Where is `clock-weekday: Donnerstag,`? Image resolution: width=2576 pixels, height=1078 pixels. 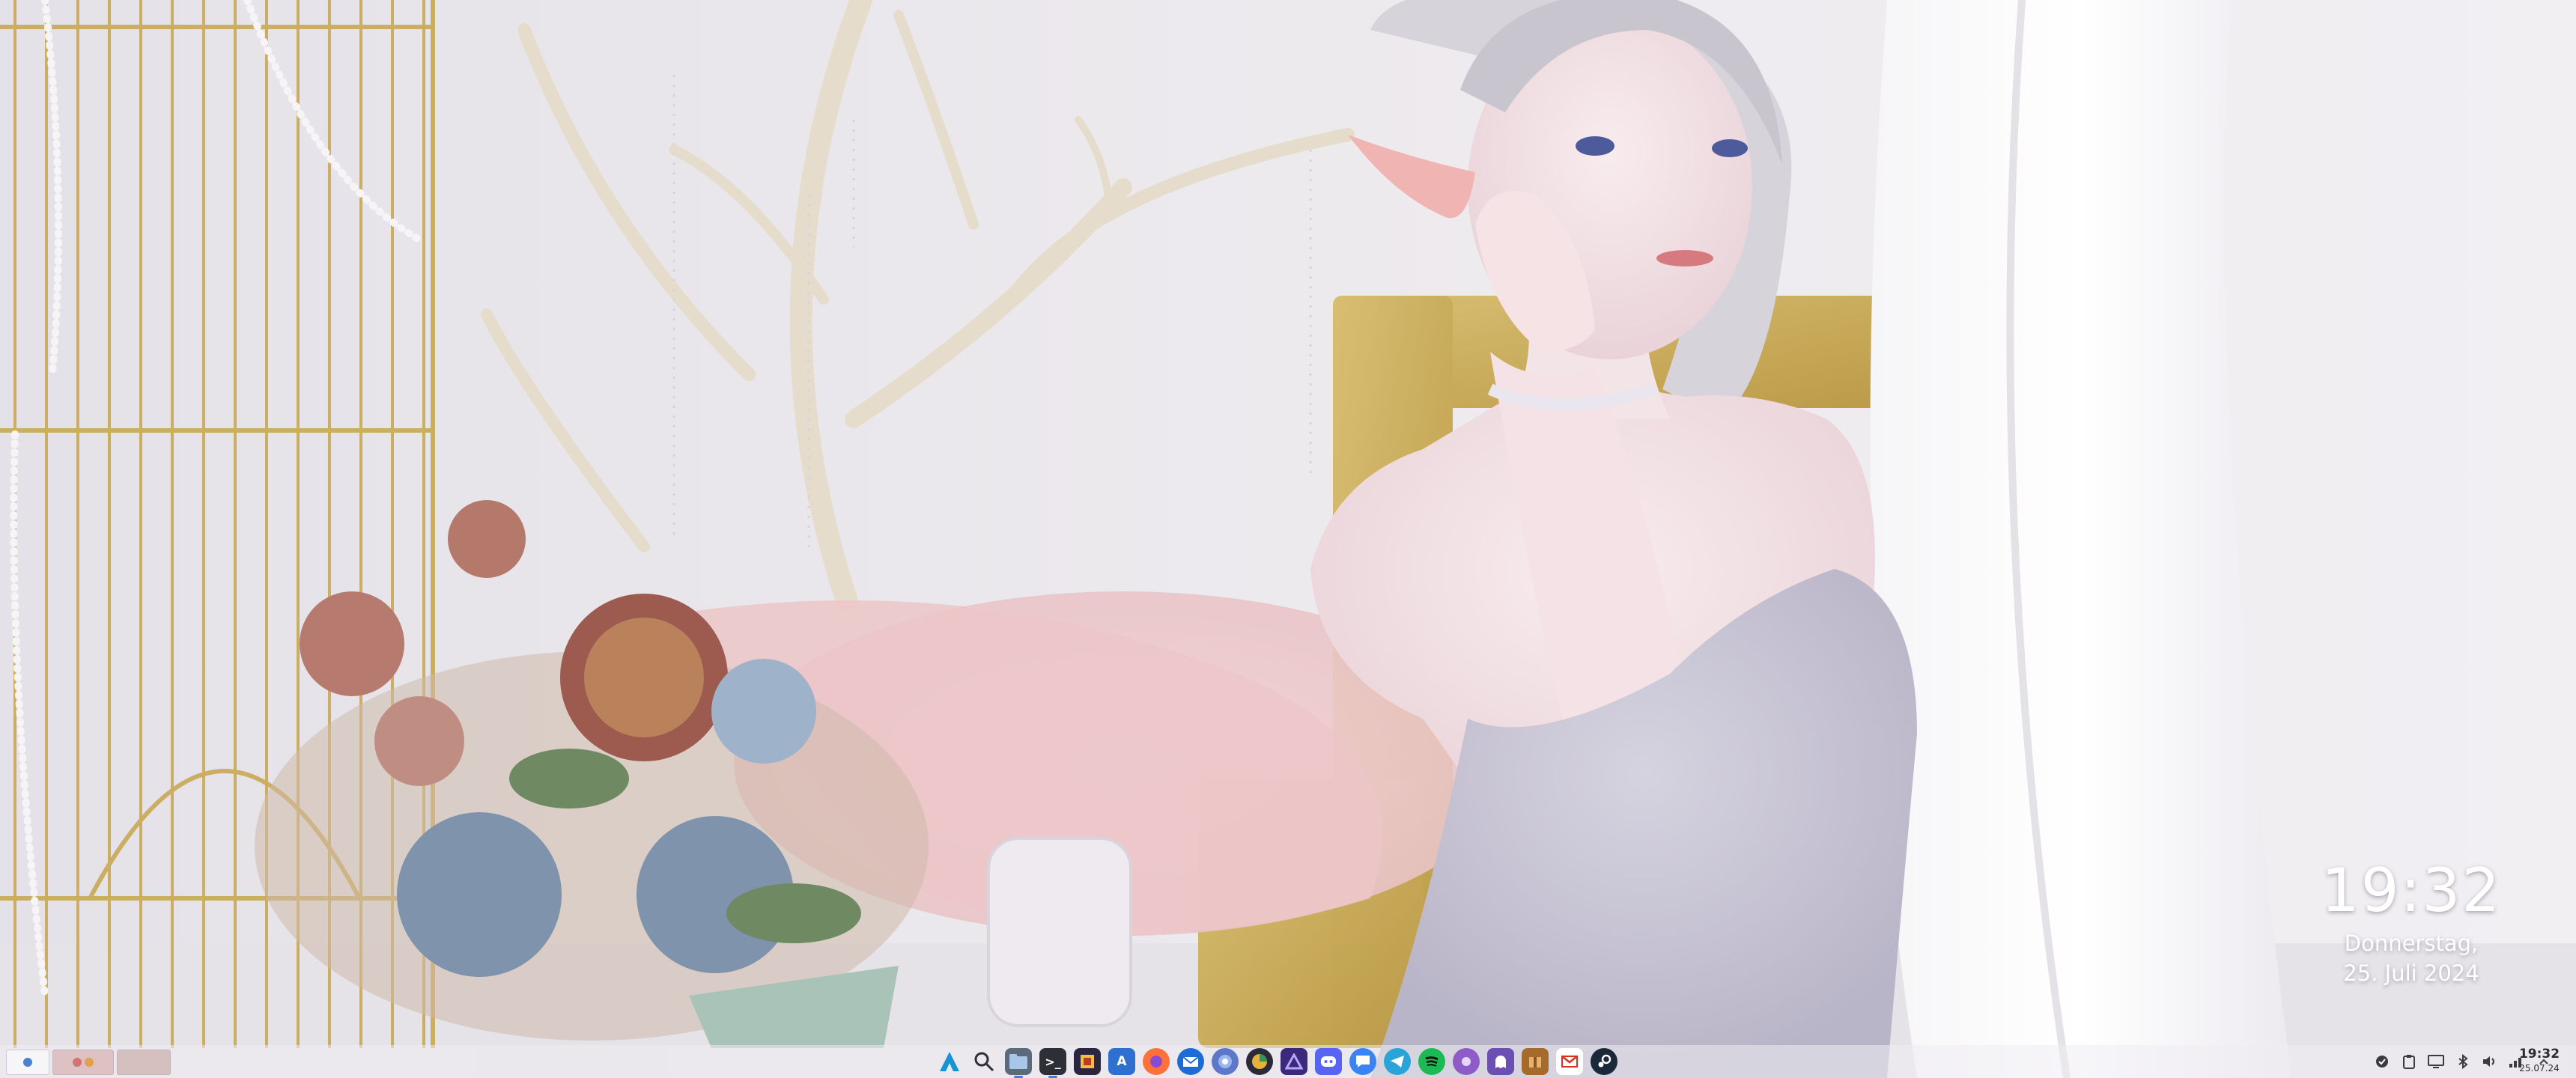 clock-weekday: Donnerstag, is located at coordinates (2411, 943).